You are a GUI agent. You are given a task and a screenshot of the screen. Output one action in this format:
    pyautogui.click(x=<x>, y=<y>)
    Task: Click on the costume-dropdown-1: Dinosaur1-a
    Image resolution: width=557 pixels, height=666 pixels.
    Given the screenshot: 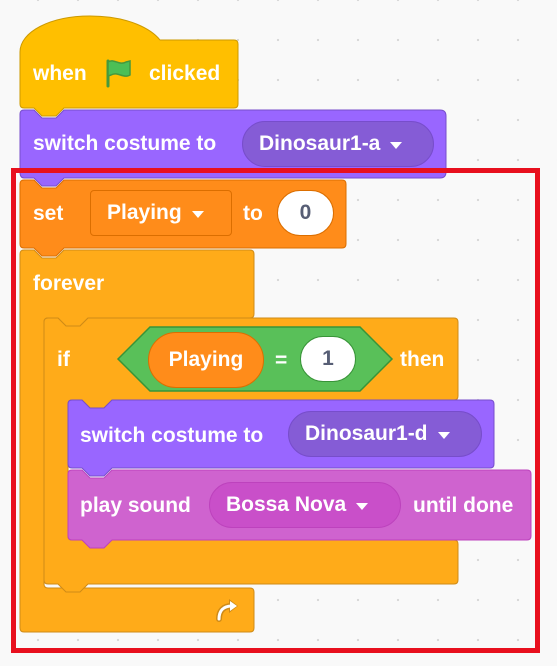 What is the action you would take?
    pyautogui.click(x=338, y=144)
    